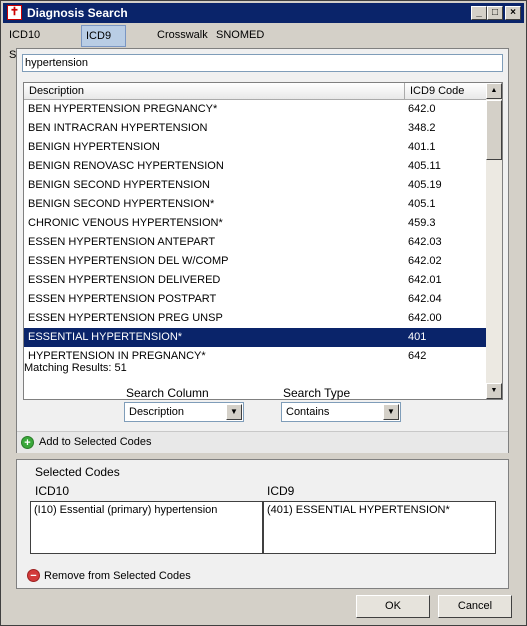 This screenshot has width=527, height=626. Describe the element at coordinates (125, 318) in the screenshot. I see `row-description: ESSEN HYPERTENSION PREG UNSP` at that location.